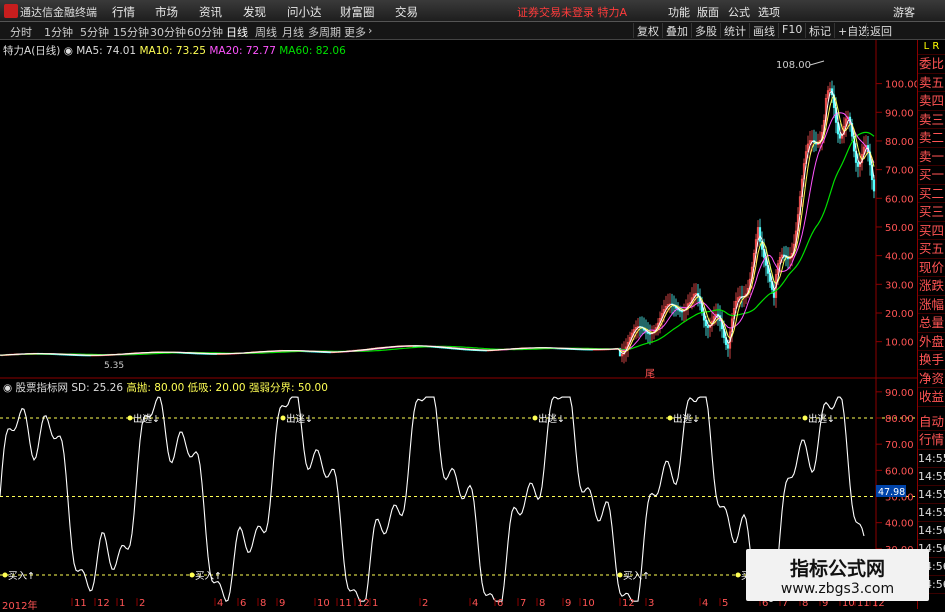 This screenshot has width=945, height=612. Describe the element at coordinates (899, 445) in the screenshot. I see `sub-tick-label: 70.00` at that location.